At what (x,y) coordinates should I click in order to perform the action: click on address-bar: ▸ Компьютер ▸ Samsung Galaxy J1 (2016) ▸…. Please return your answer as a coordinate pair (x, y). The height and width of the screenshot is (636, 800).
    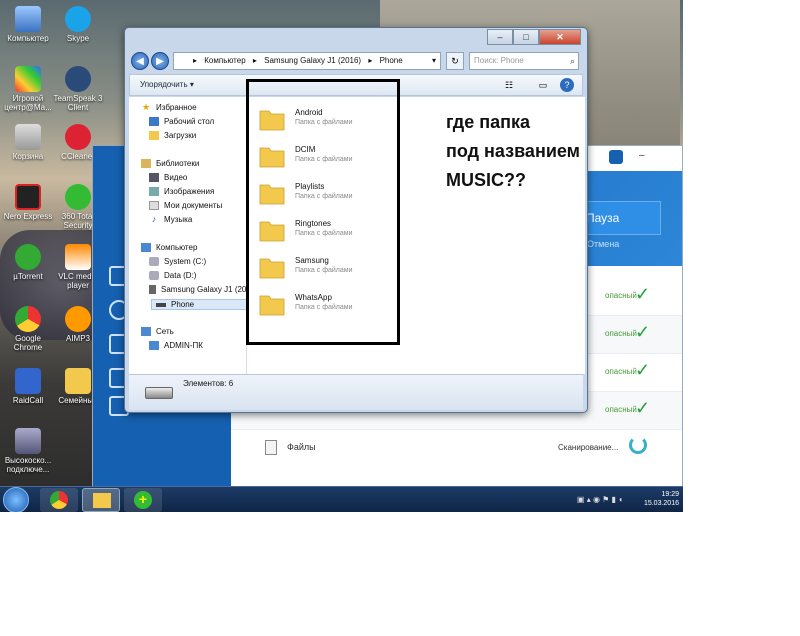
    Looking at the image, I should click on (307, 61).